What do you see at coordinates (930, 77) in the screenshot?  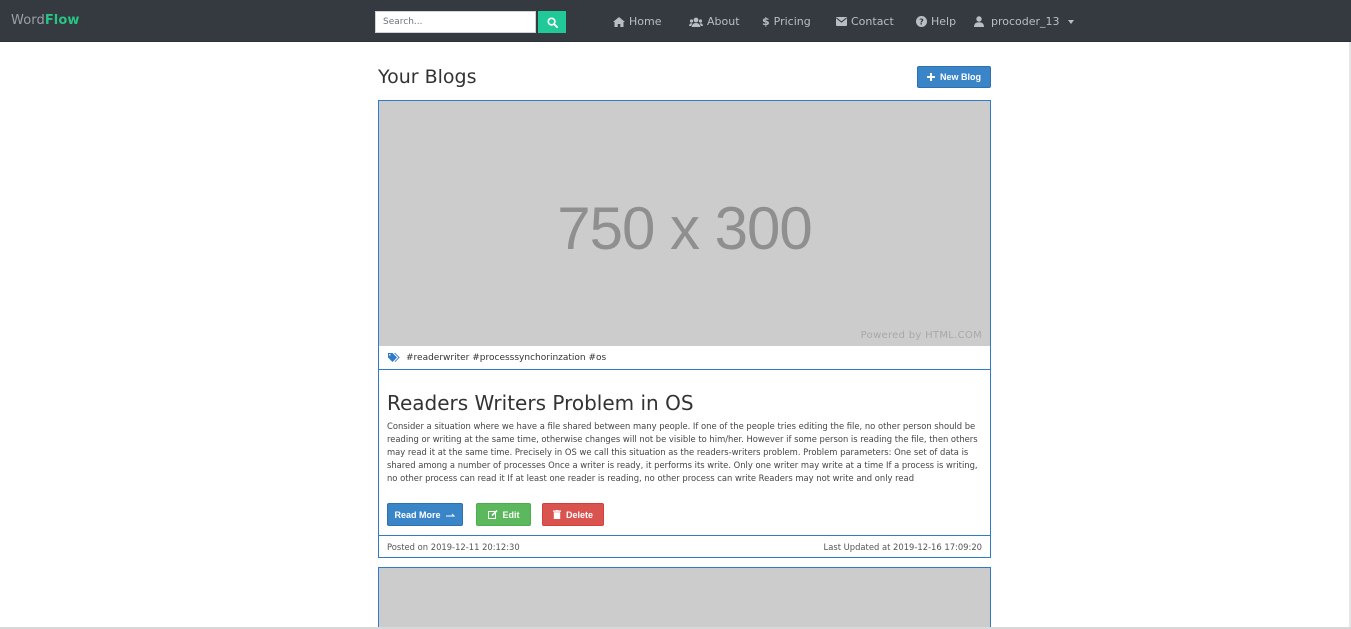 I see `plus-icon` at bounding box center [930, 77].